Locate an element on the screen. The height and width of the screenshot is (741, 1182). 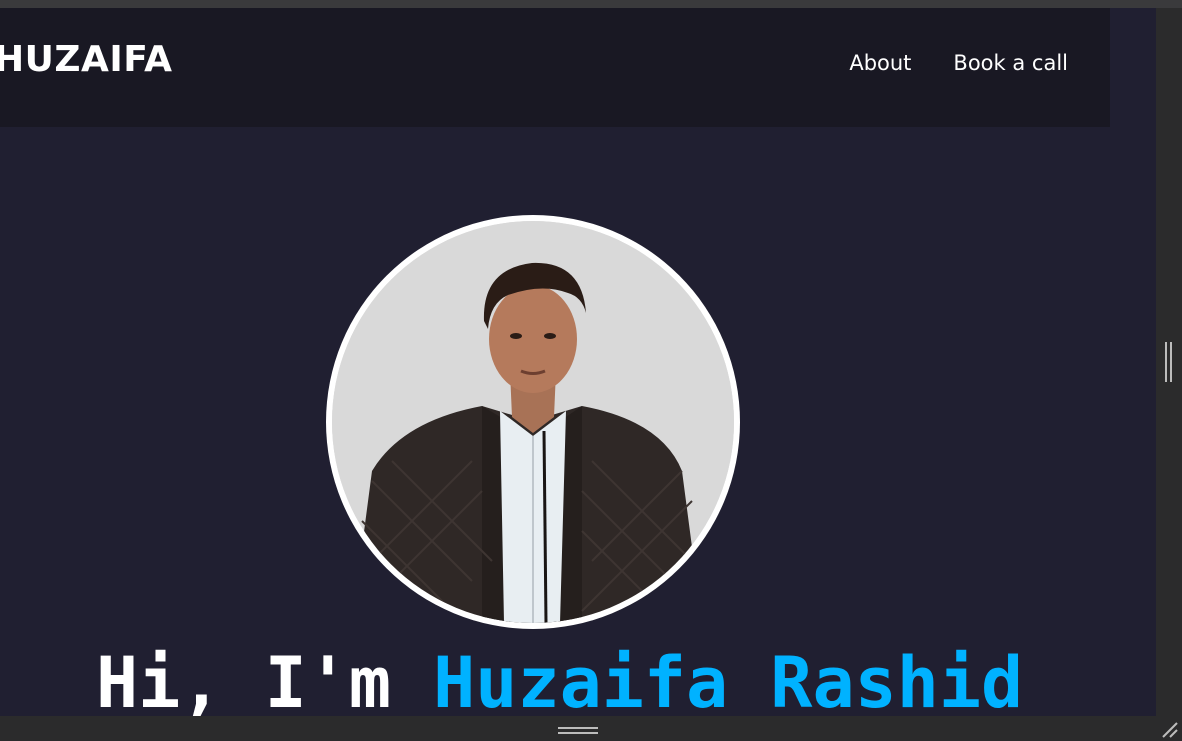
brand-logo-text: HUZAIFA is located at coordinates (86, 59).